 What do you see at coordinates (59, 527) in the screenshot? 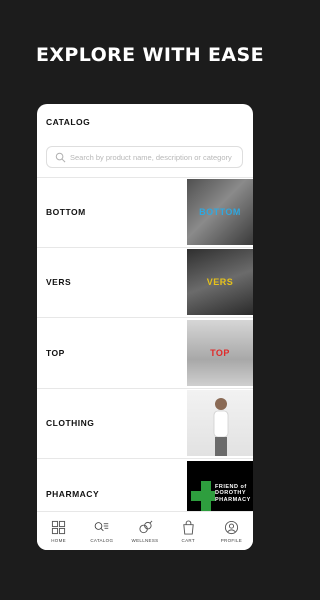
I see `grid-icon` at bounding box center [59, 527].